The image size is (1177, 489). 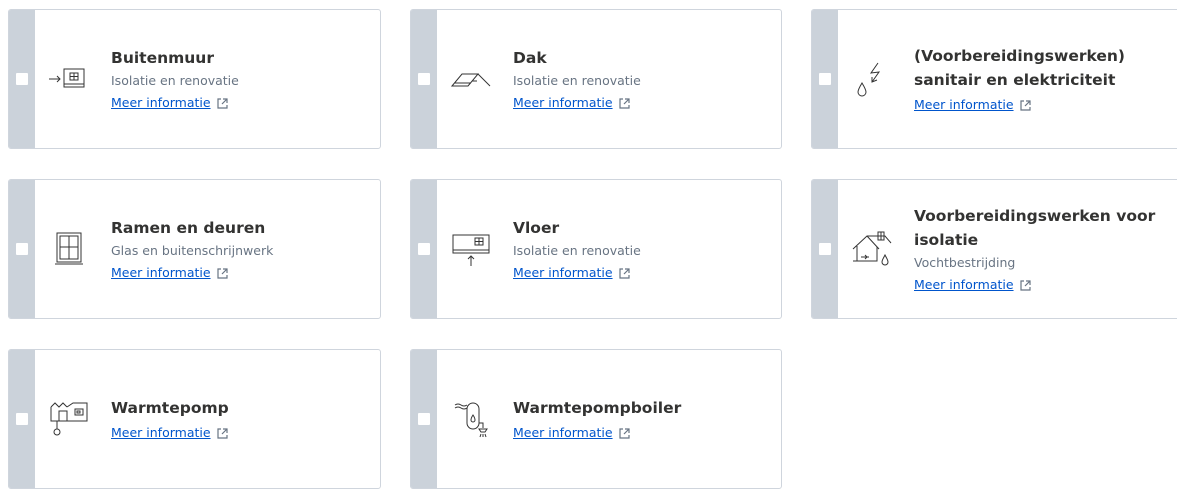 What do you see at coordinates (471, 249) in the screenshot?
I see `floor-icon` at bounding box center [471, 249].